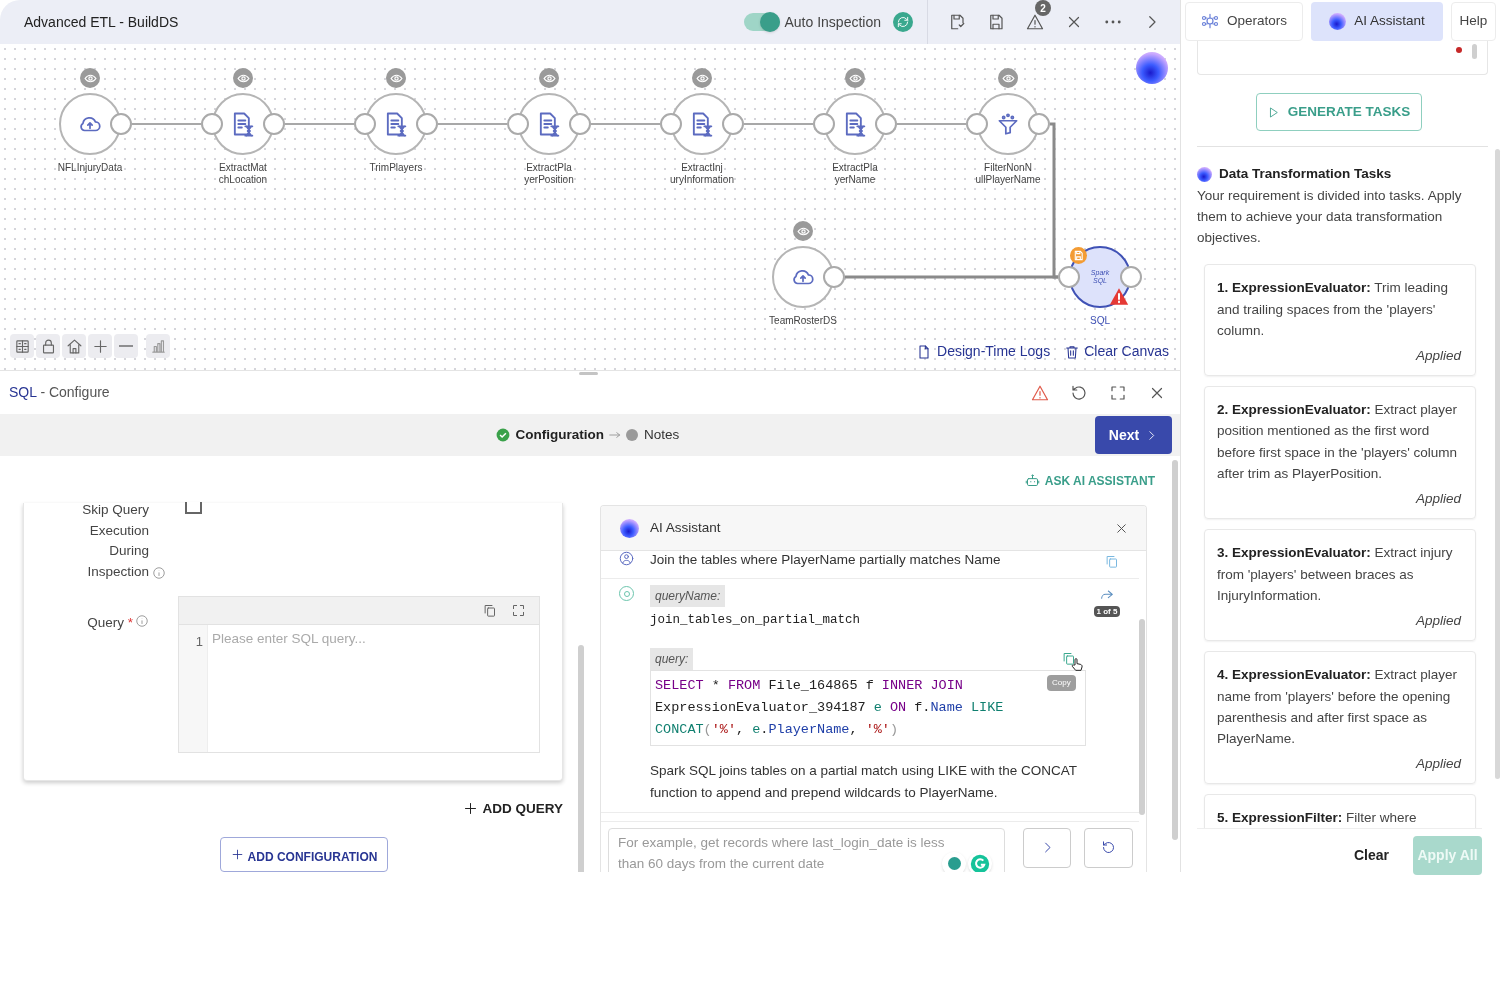 The width and height of the screenshot is (1504, 1007). Describe the element at coordinates (983, 351) in the screenshot. I see `design-time-logs-link: Design-Time Logs` at that location.